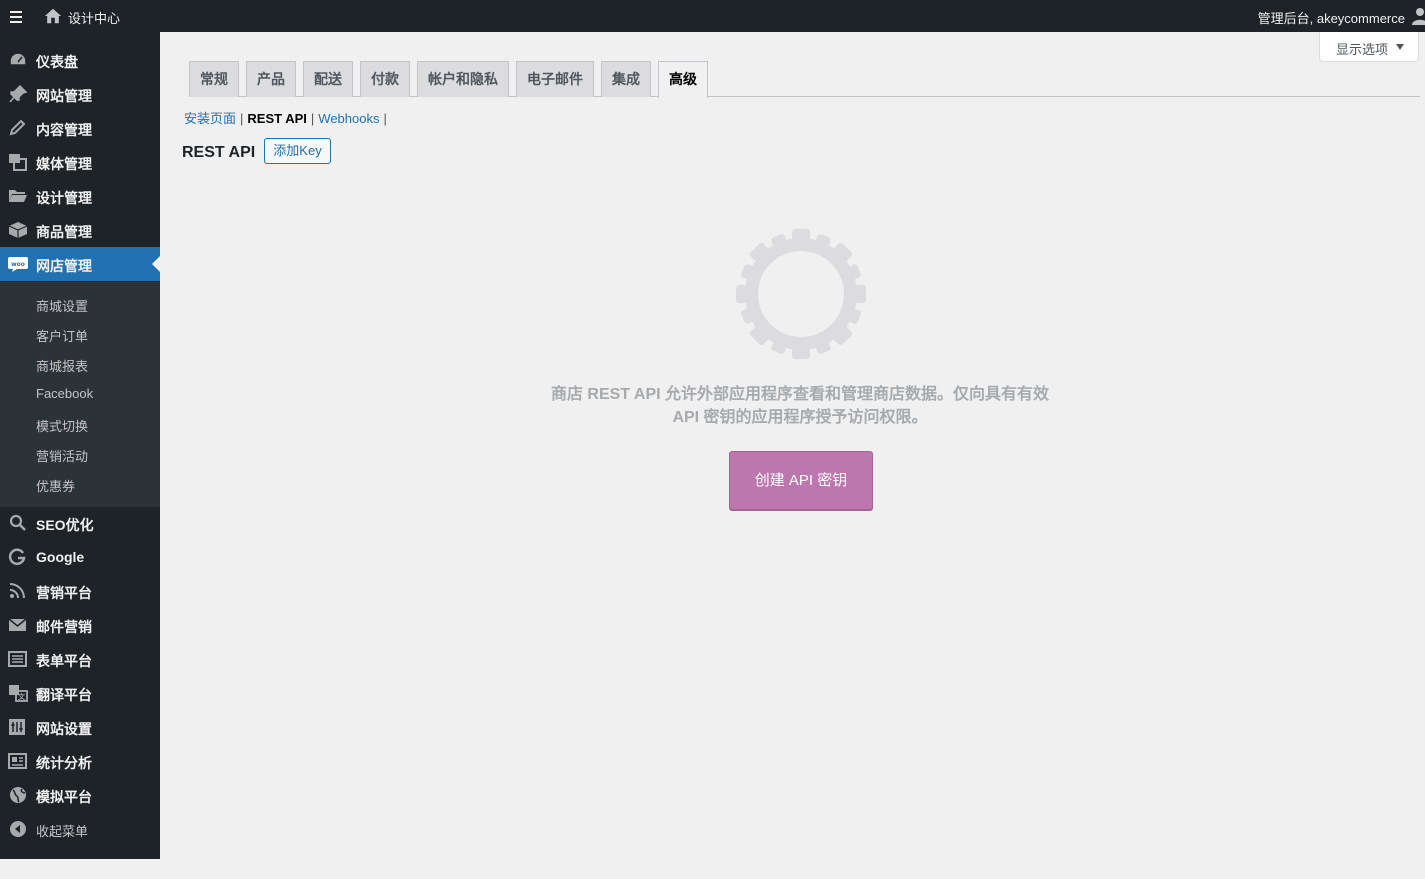 The height and width of the screenshot is (879, 1425). I want to click on sidebar-item-marketing-platform: 营销平台, so click(80, 591).